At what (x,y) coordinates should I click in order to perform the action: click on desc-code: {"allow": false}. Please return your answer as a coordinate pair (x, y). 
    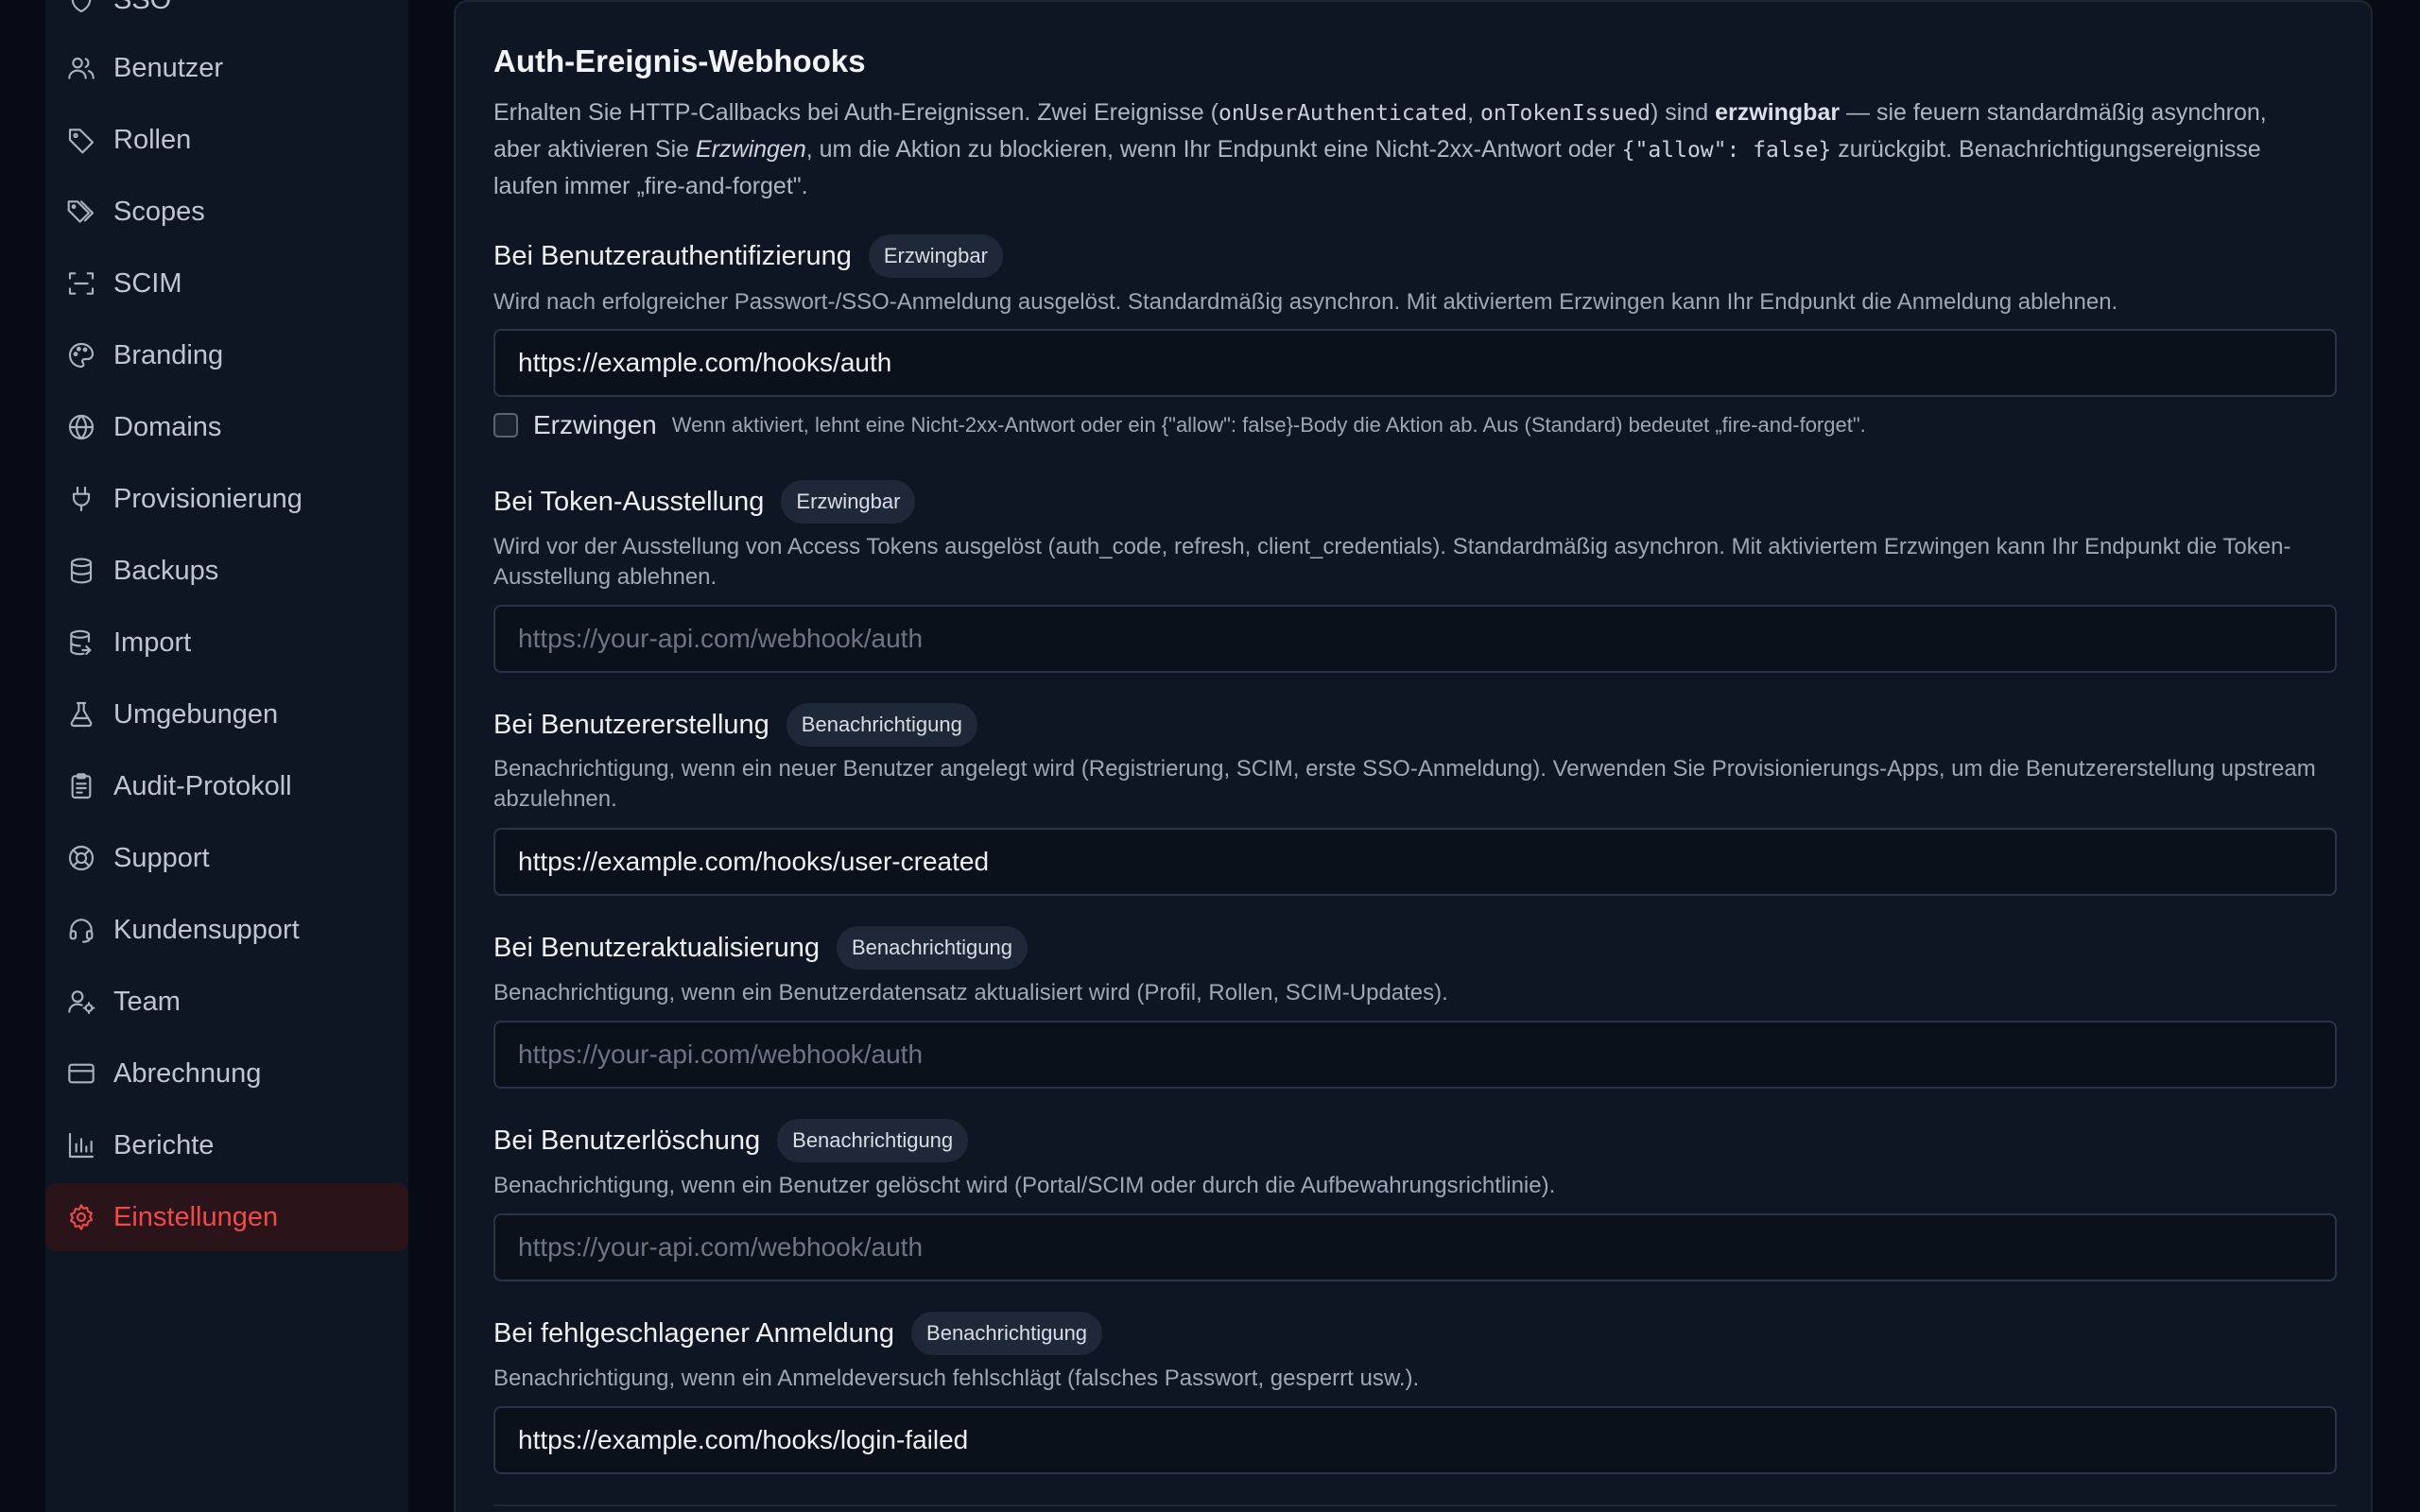
    Looking at the image, I should click on (1726, 150).